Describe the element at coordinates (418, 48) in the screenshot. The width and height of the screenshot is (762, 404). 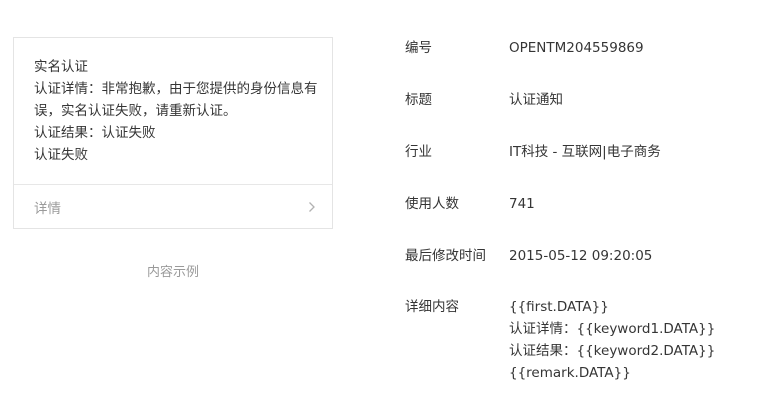
I see `id-label: 编号` at that location.